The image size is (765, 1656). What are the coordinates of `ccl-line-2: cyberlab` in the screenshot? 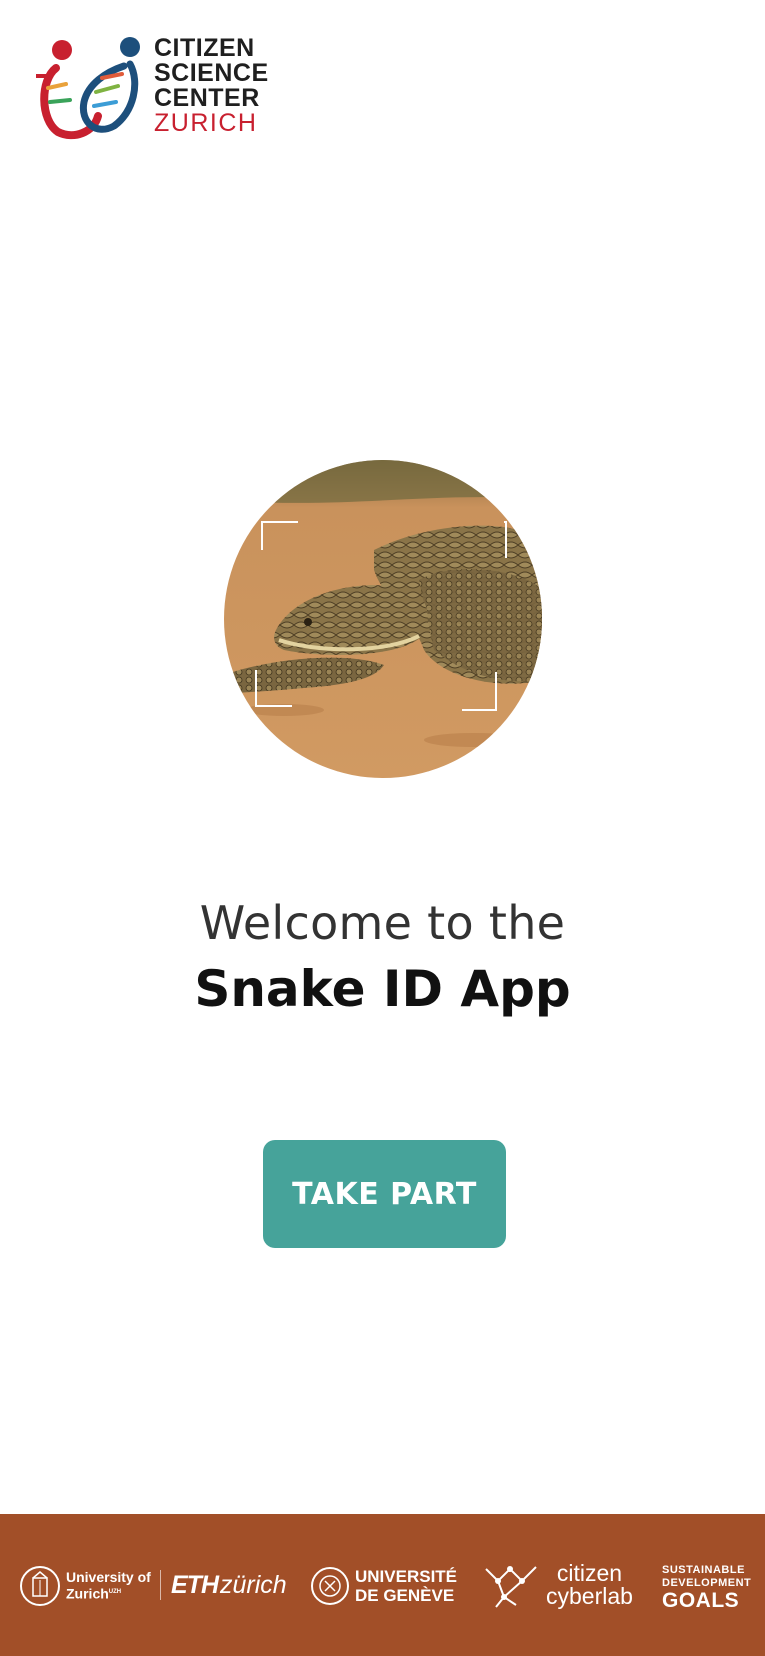 It's located at (589, 1596).